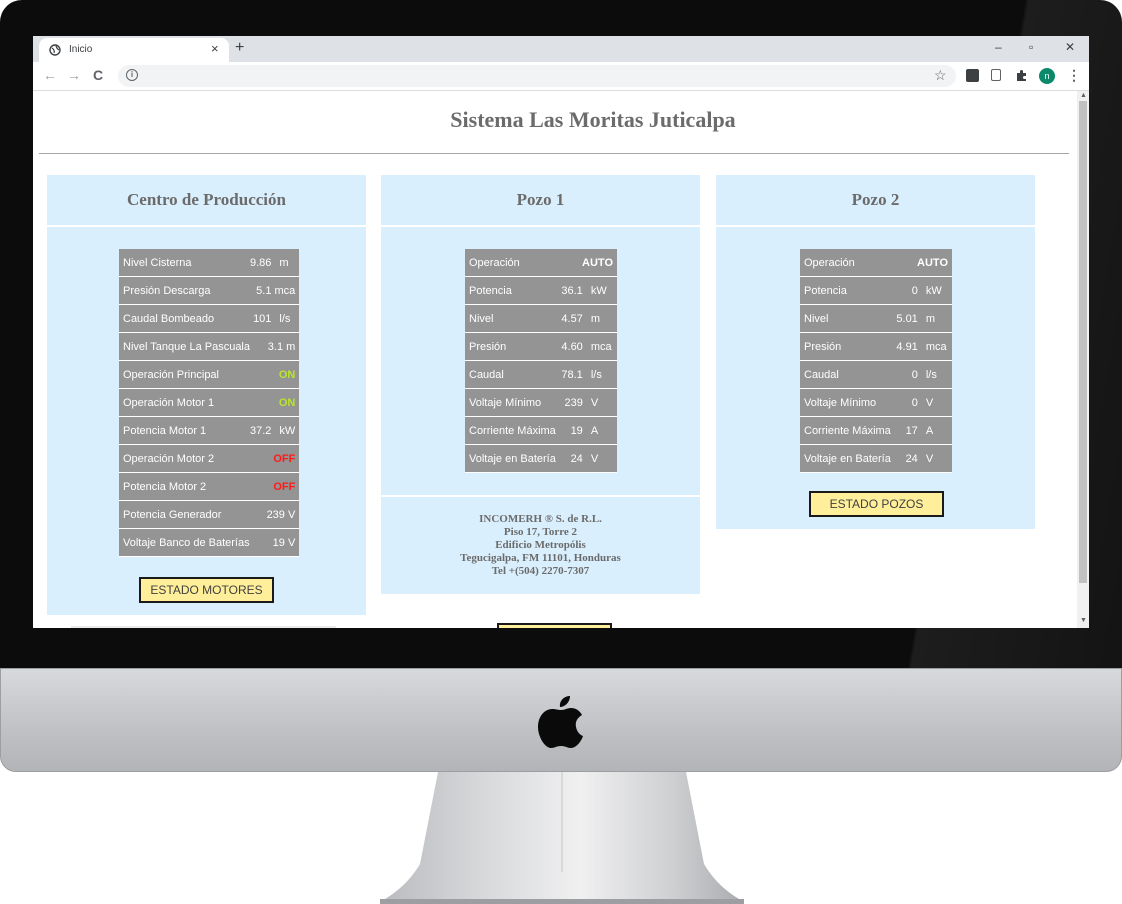 The height and width of the screenshot is (904, 1122). I want to click on row-value: 78.1, so click(573, 374).